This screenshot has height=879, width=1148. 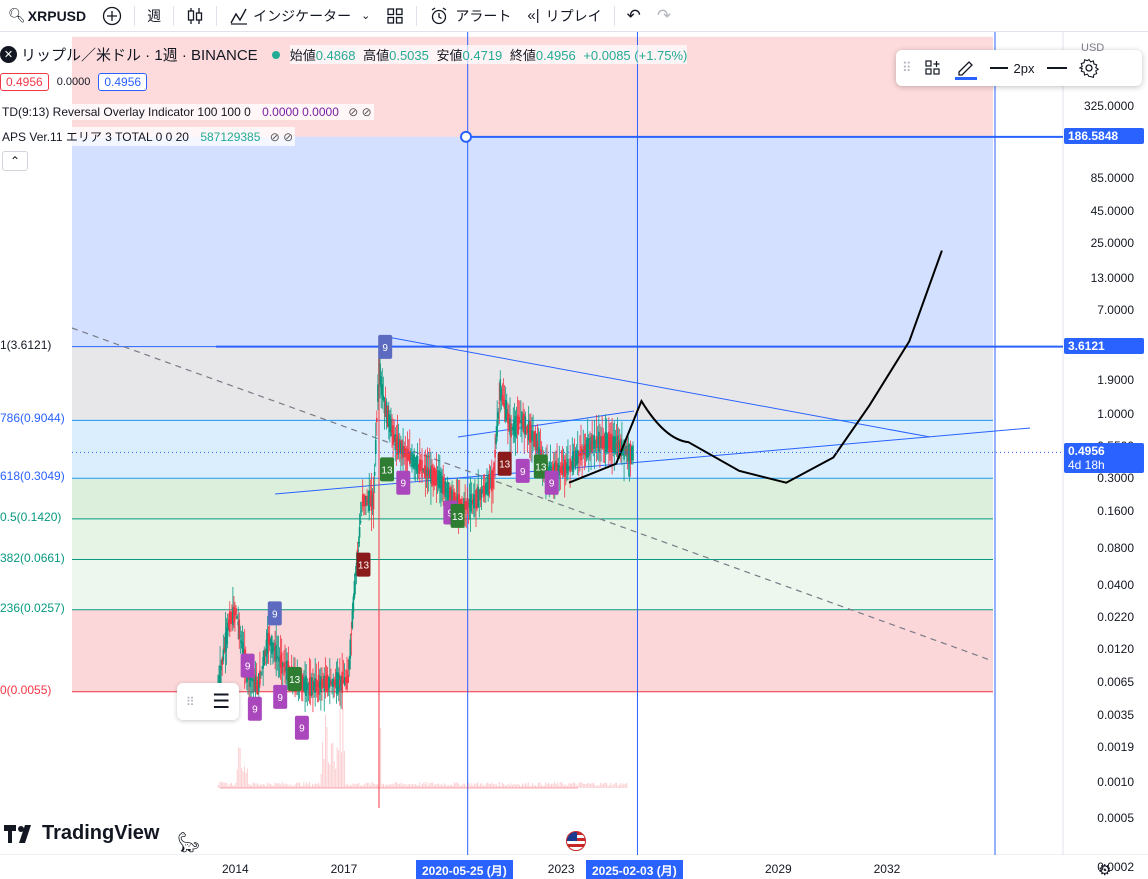 What do you see at coordinates (221, 702) in the screenshot?
I see `object-list-icon: ☰` at bounding box center [221, 702].